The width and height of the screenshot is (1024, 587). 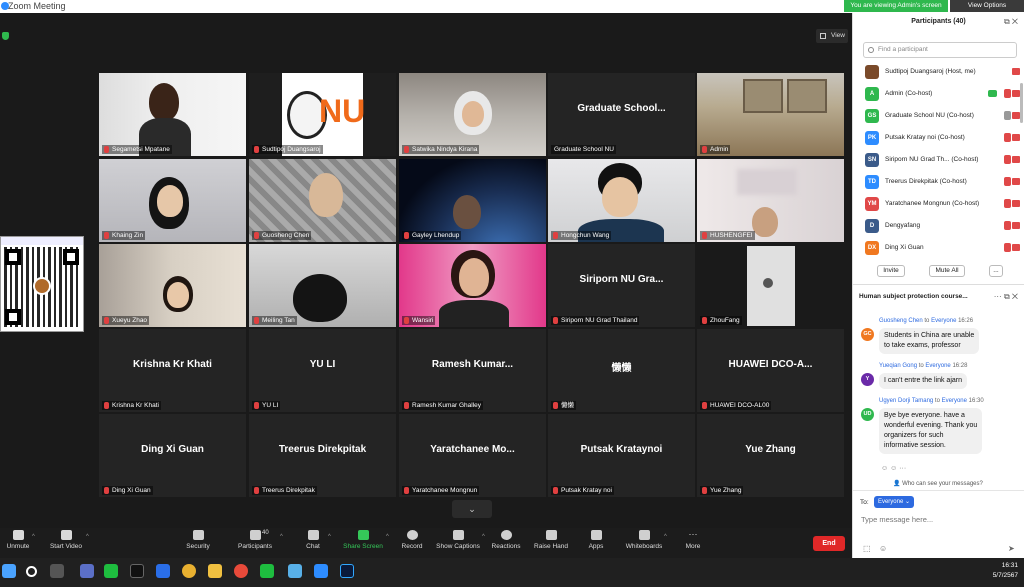 What do you see at coordinates (5, 36) in the screenshot?
I see `encryption-shield-icon` at bounding box center [5, 36].